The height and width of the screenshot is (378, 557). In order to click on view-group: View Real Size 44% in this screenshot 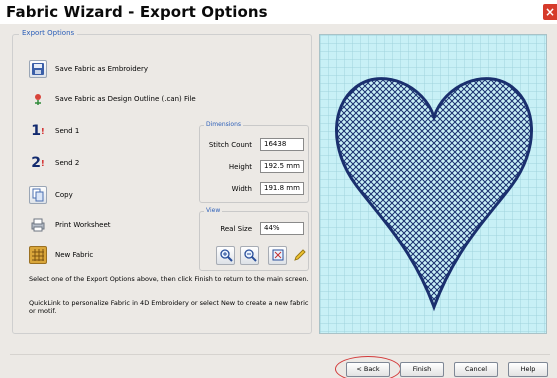, I will do `click(254, 239)`.